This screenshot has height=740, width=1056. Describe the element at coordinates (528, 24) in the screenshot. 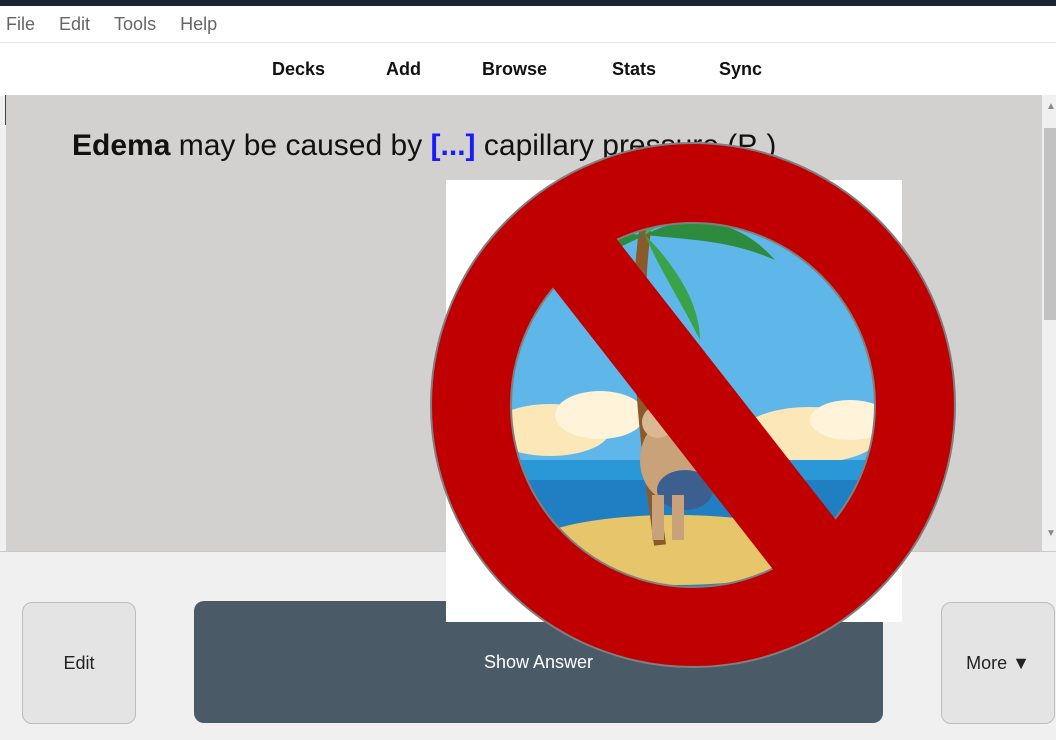

I see `menu-bar: File Edit Tools Help` at that location.